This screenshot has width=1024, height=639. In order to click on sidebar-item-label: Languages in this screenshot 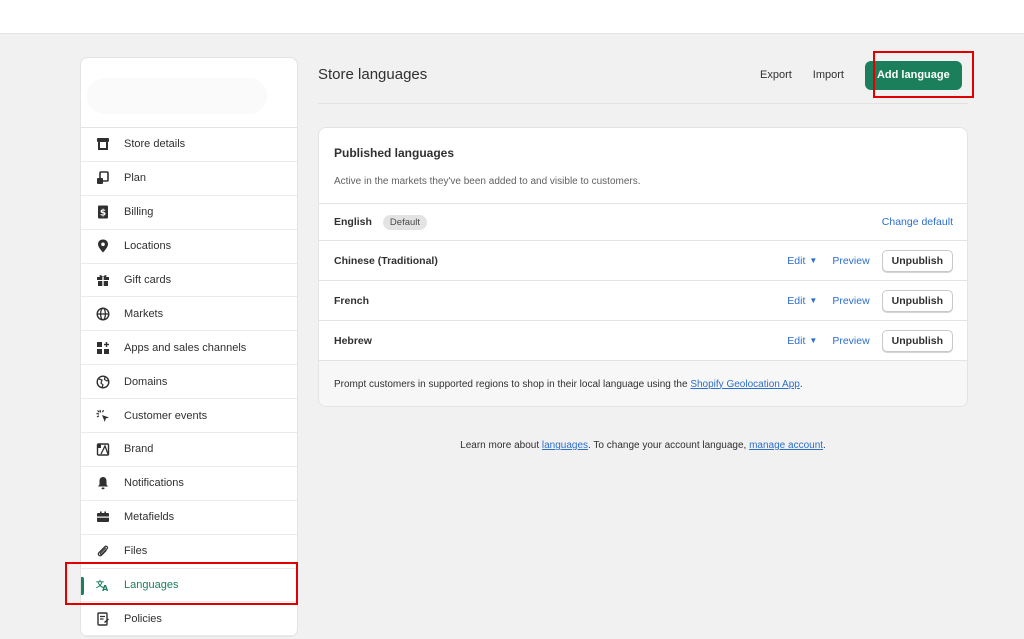, I will do `click(151, 585)`.